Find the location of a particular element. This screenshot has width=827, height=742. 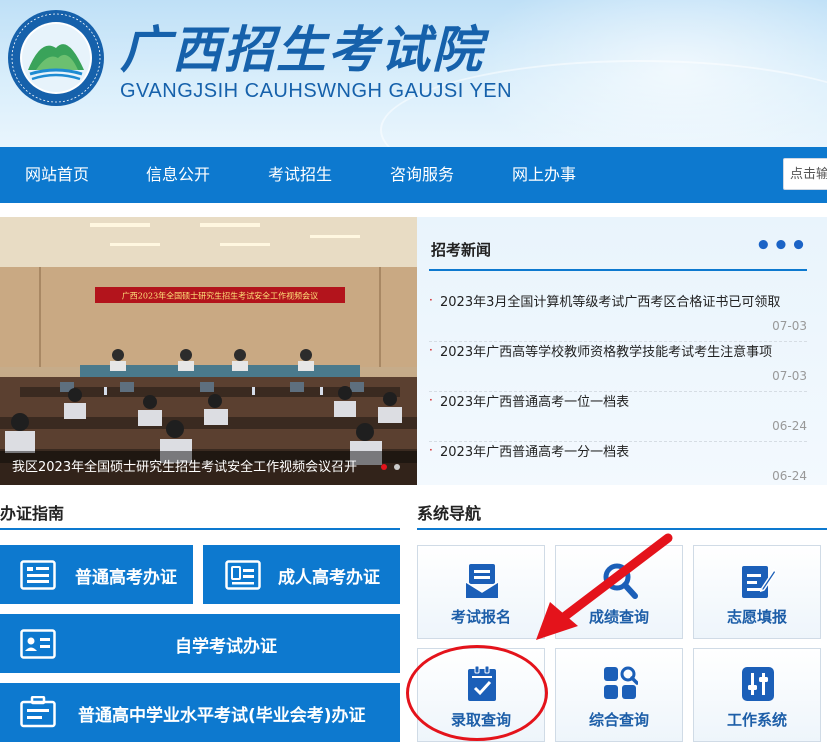

tile-label: 综合查询 is located at coordinates (618, 720).